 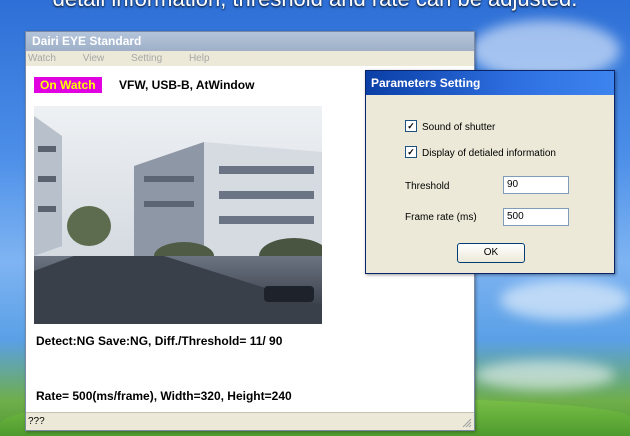 I want to click on main-window-title: Dairi EYE Standard, so click(x=250, y=41).